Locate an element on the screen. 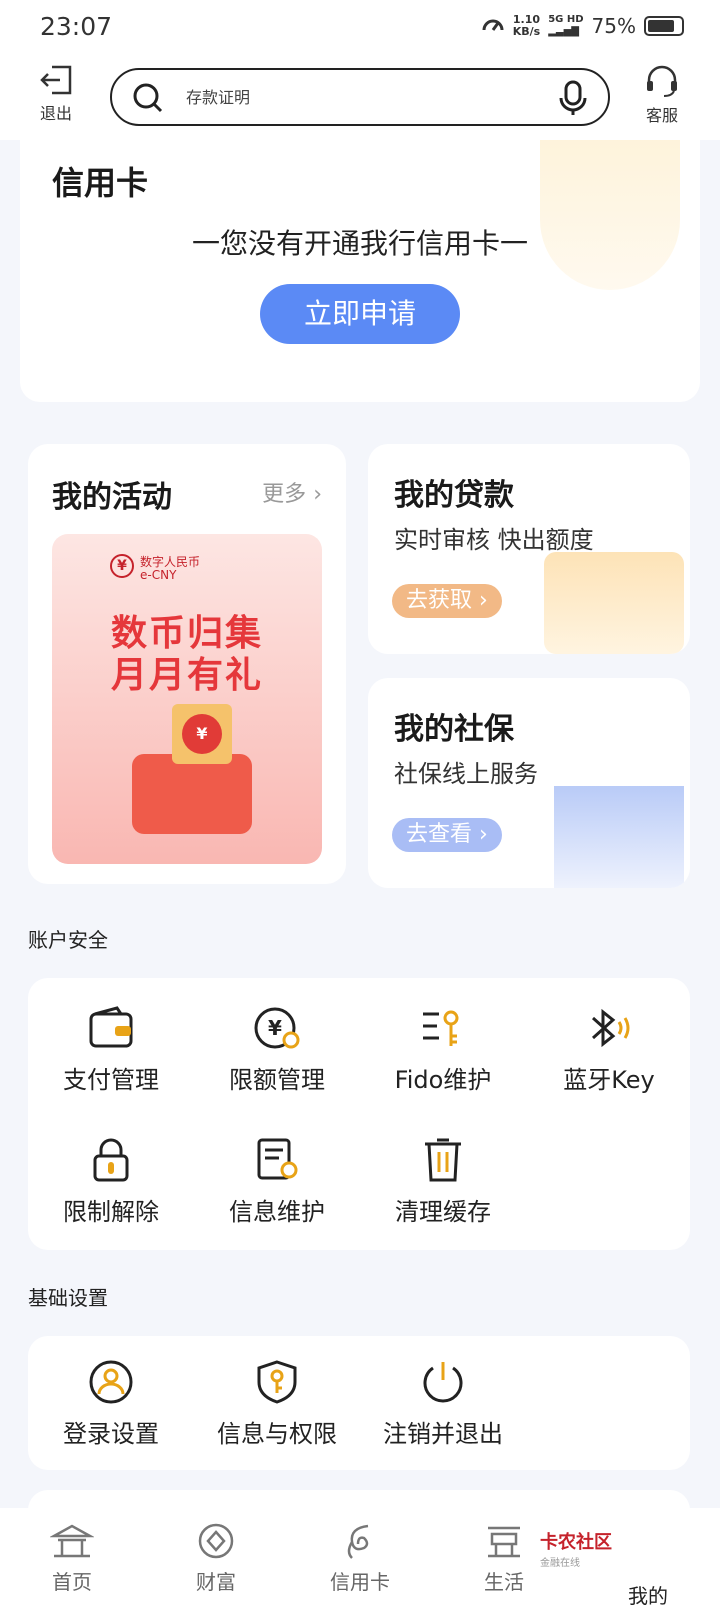 The width and height of the screenshot is (720, 1612). limit-management-item: ¥ 限额管理 is located at coordinates (277, 1050).